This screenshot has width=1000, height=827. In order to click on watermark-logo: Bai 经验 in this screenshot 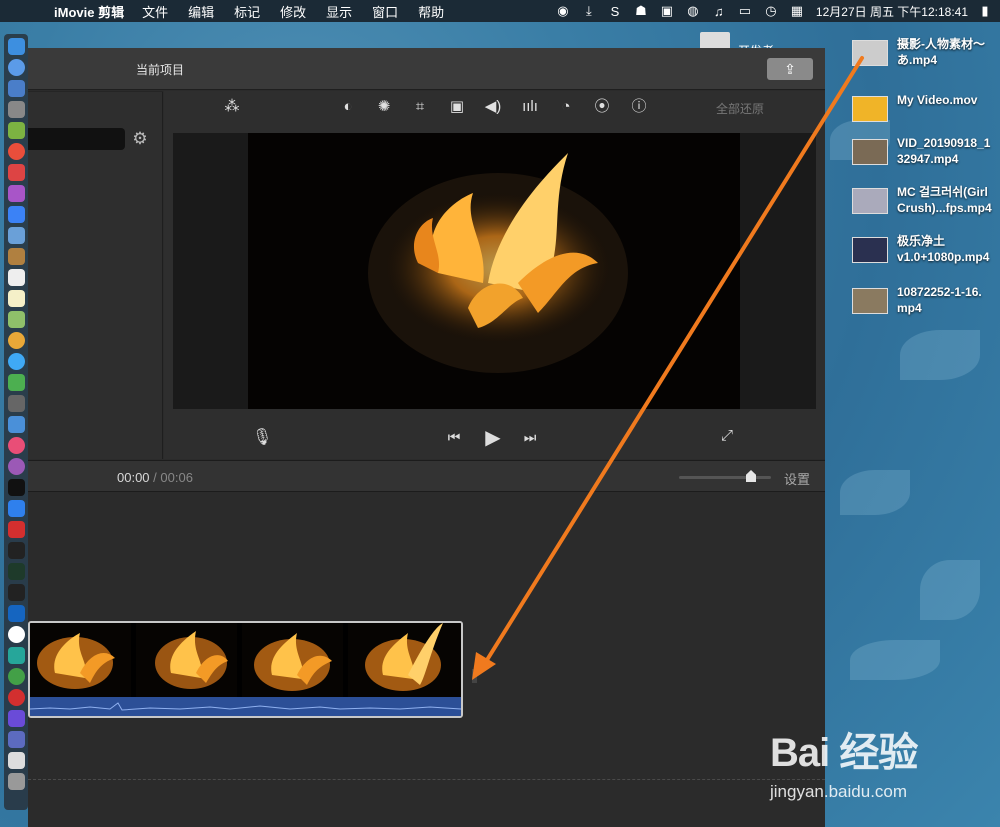, I will do `click(844, 753)`.